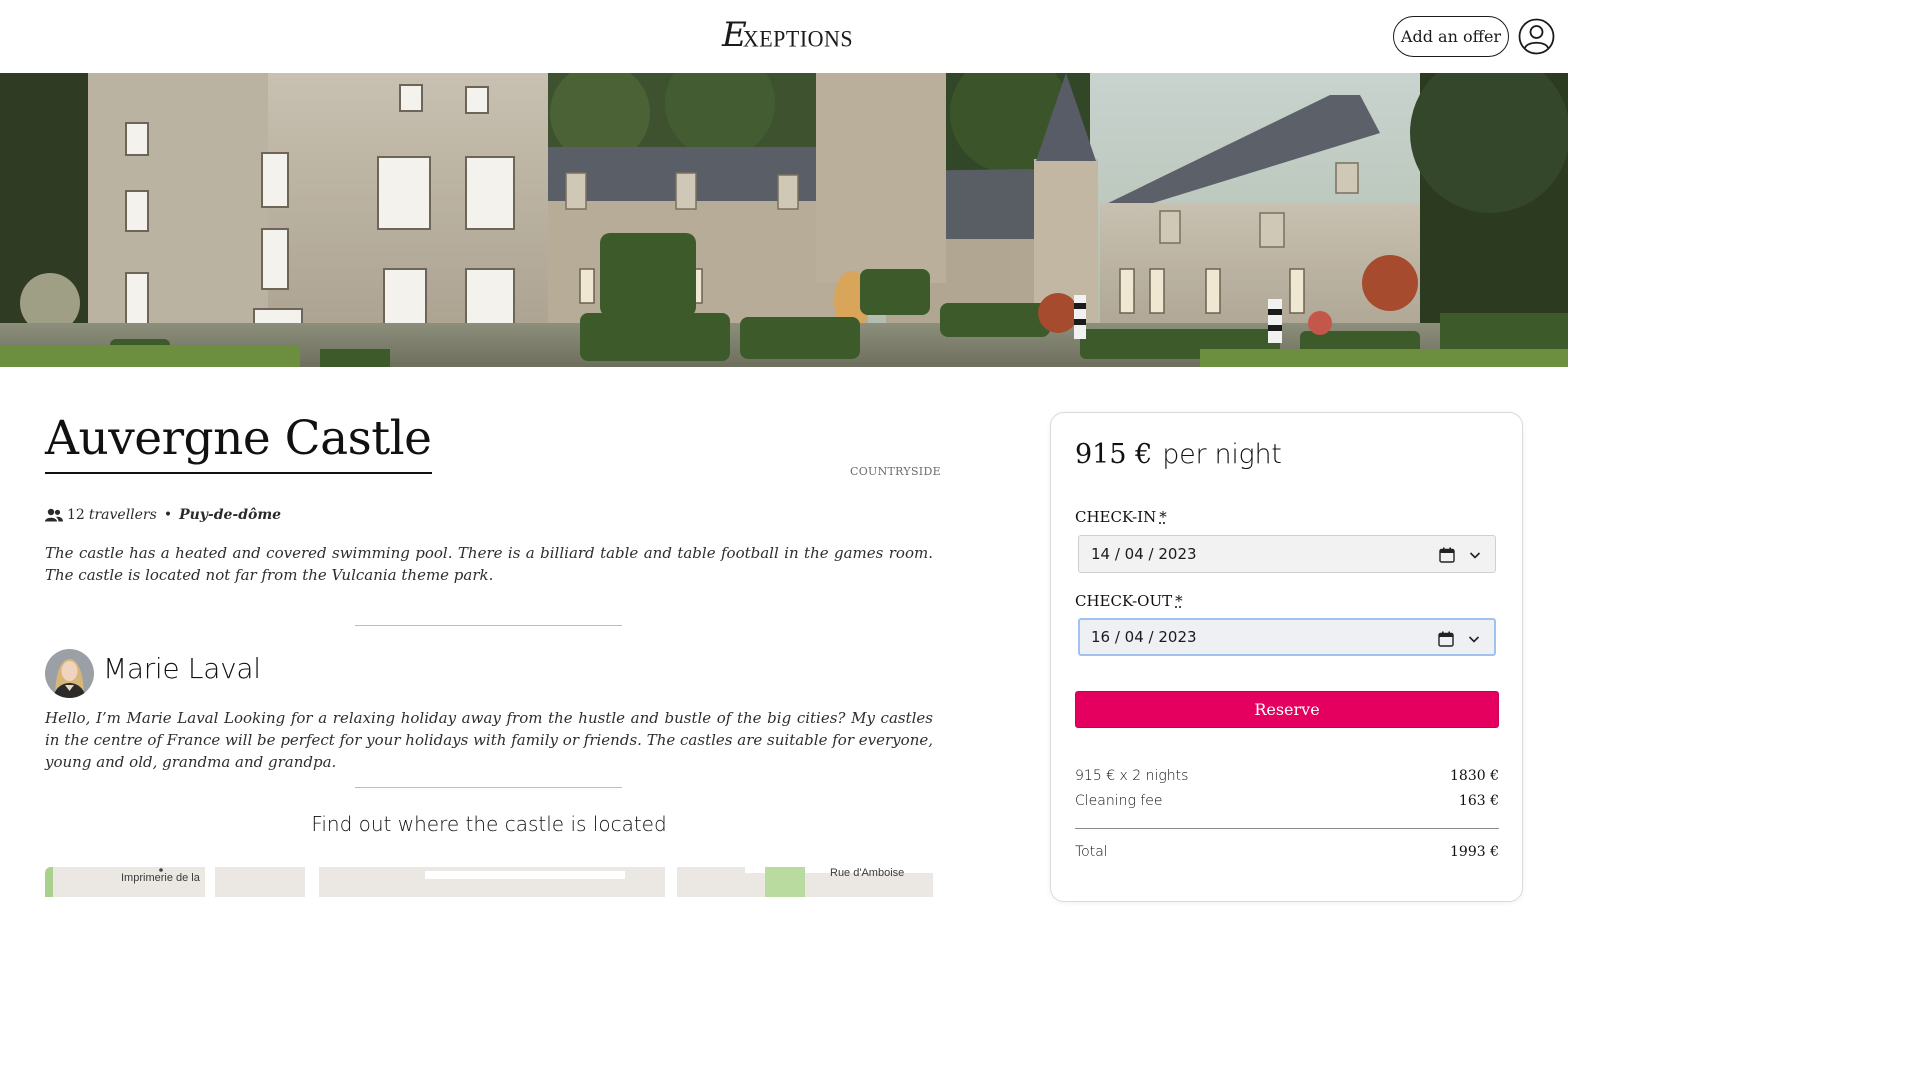  I want to click on map-heading: Find out where the castle is located, so click(489, 824).